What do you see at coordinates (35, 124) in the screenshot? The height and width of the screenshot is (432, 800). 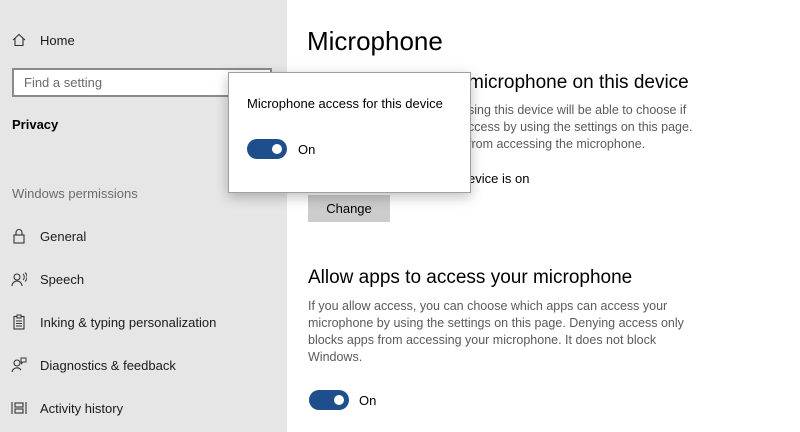 I see `sidebar-category-title: Privacy` at bounding box center [35, 124].